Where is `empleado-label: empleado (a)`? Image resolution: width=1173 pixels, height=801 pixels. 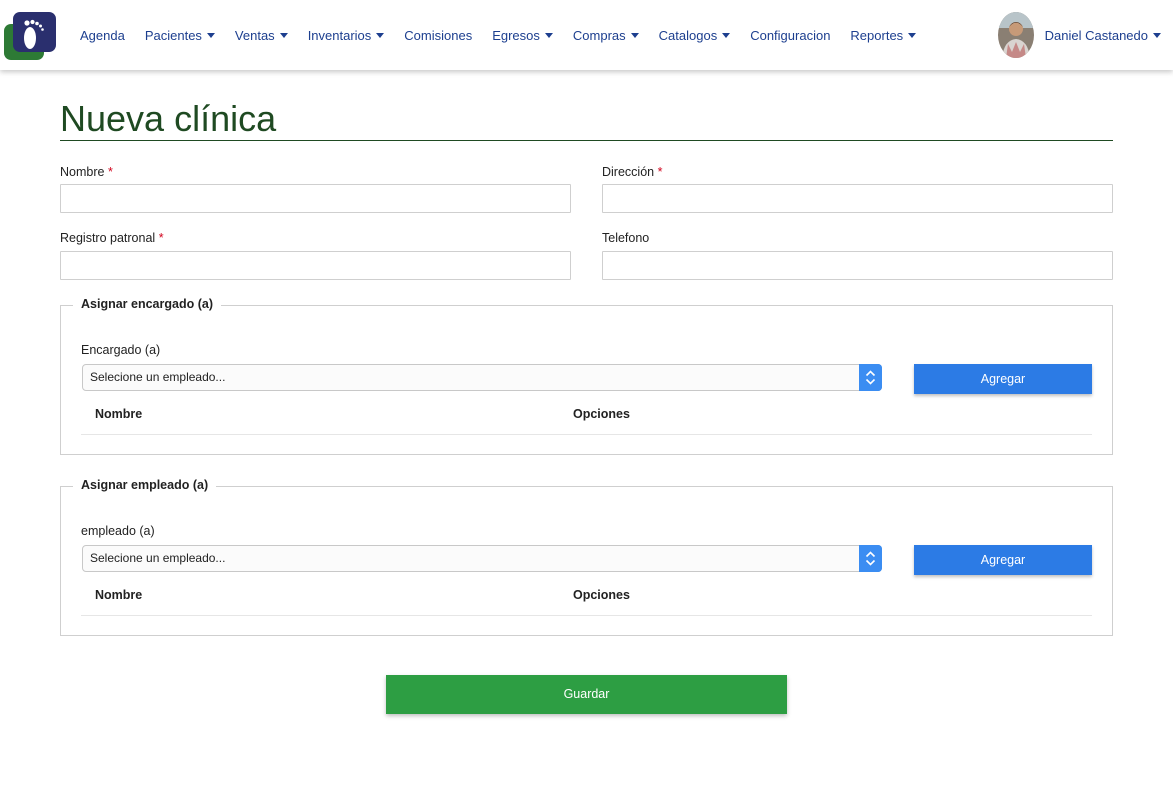
empleado-label: empleado (a) is located at coordinates (118, 531).